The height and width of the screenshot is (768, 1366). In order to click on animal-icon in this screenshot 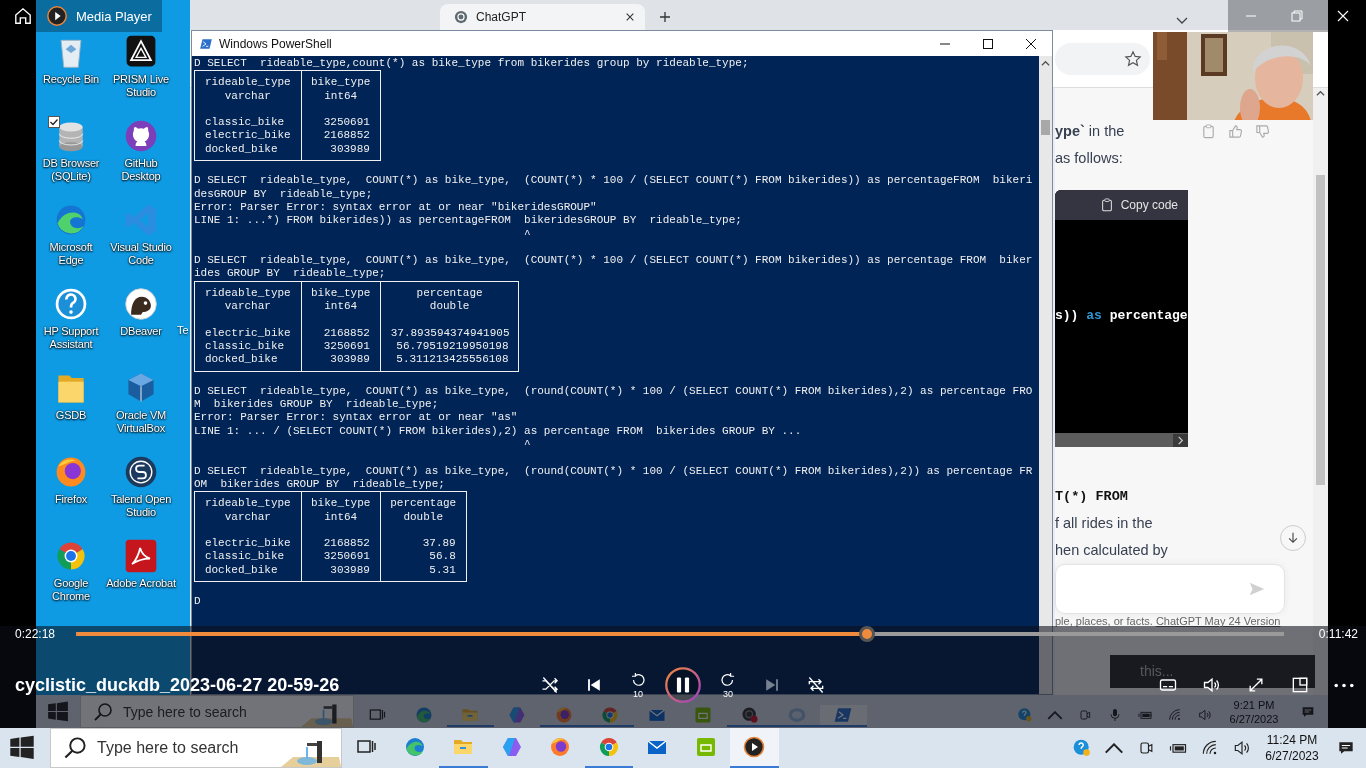, I will do `click(141, 304)`.